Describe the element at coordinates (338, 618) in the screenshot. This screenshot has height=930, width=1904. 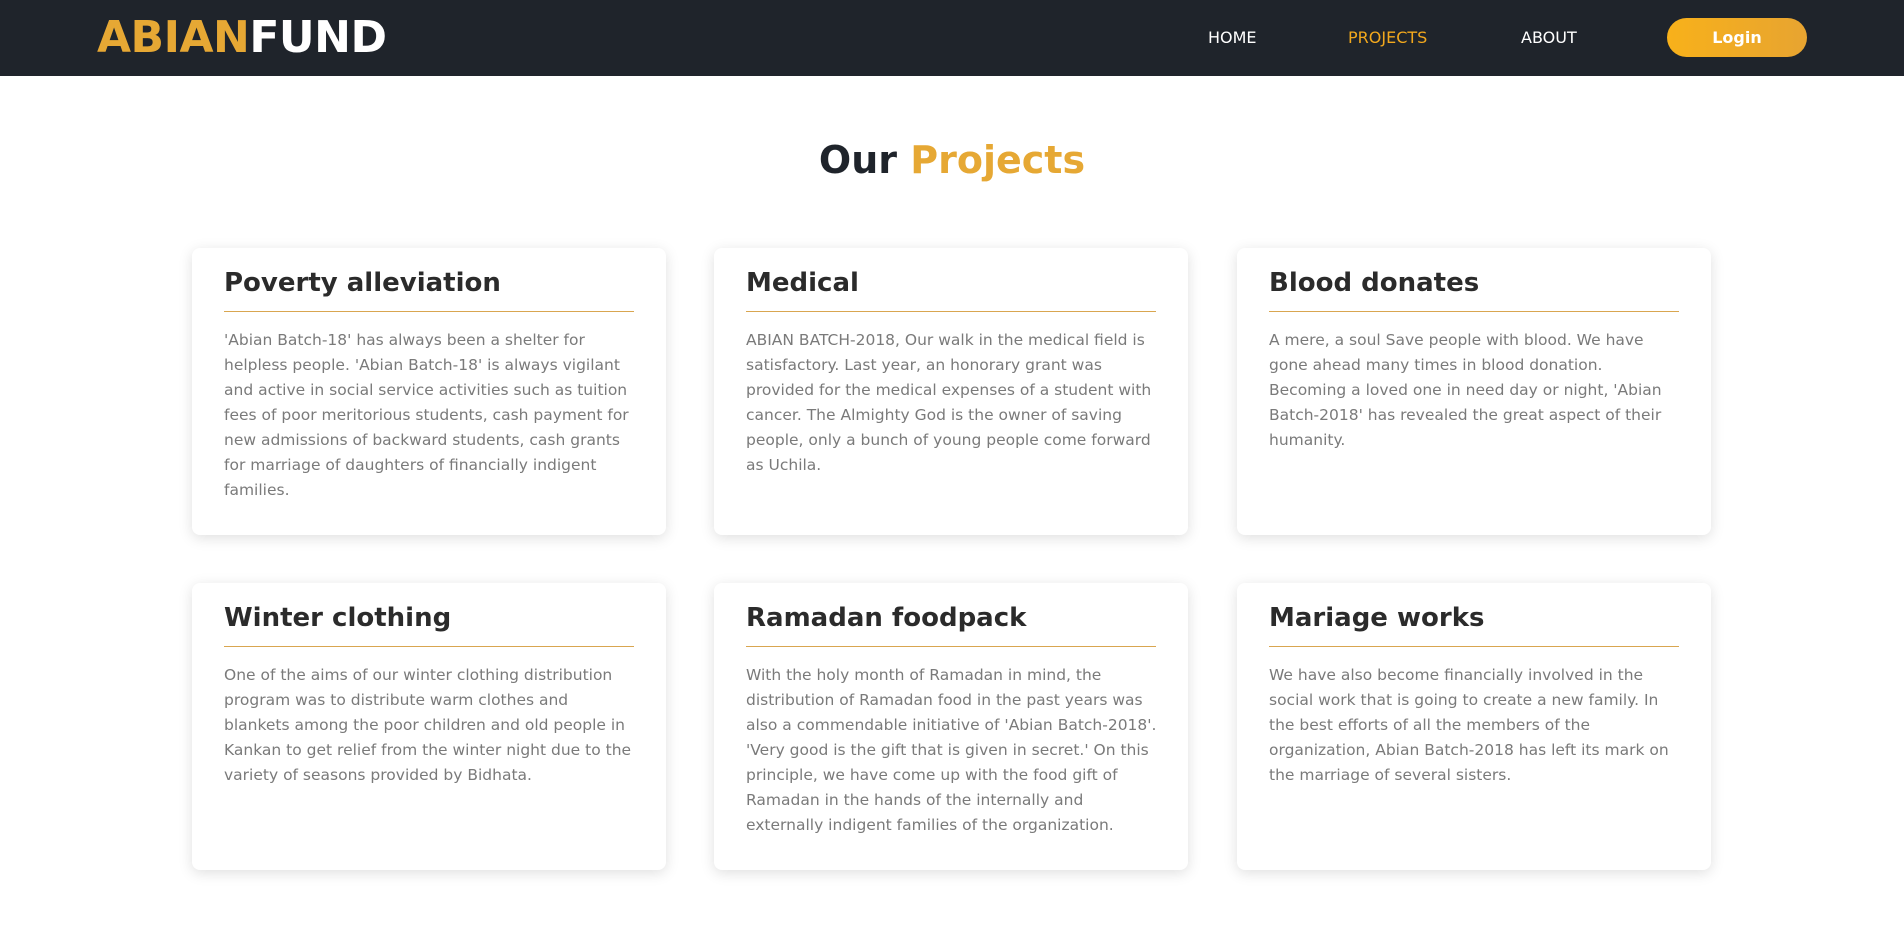
I see `project-card-title: Winter clothing` at that location.